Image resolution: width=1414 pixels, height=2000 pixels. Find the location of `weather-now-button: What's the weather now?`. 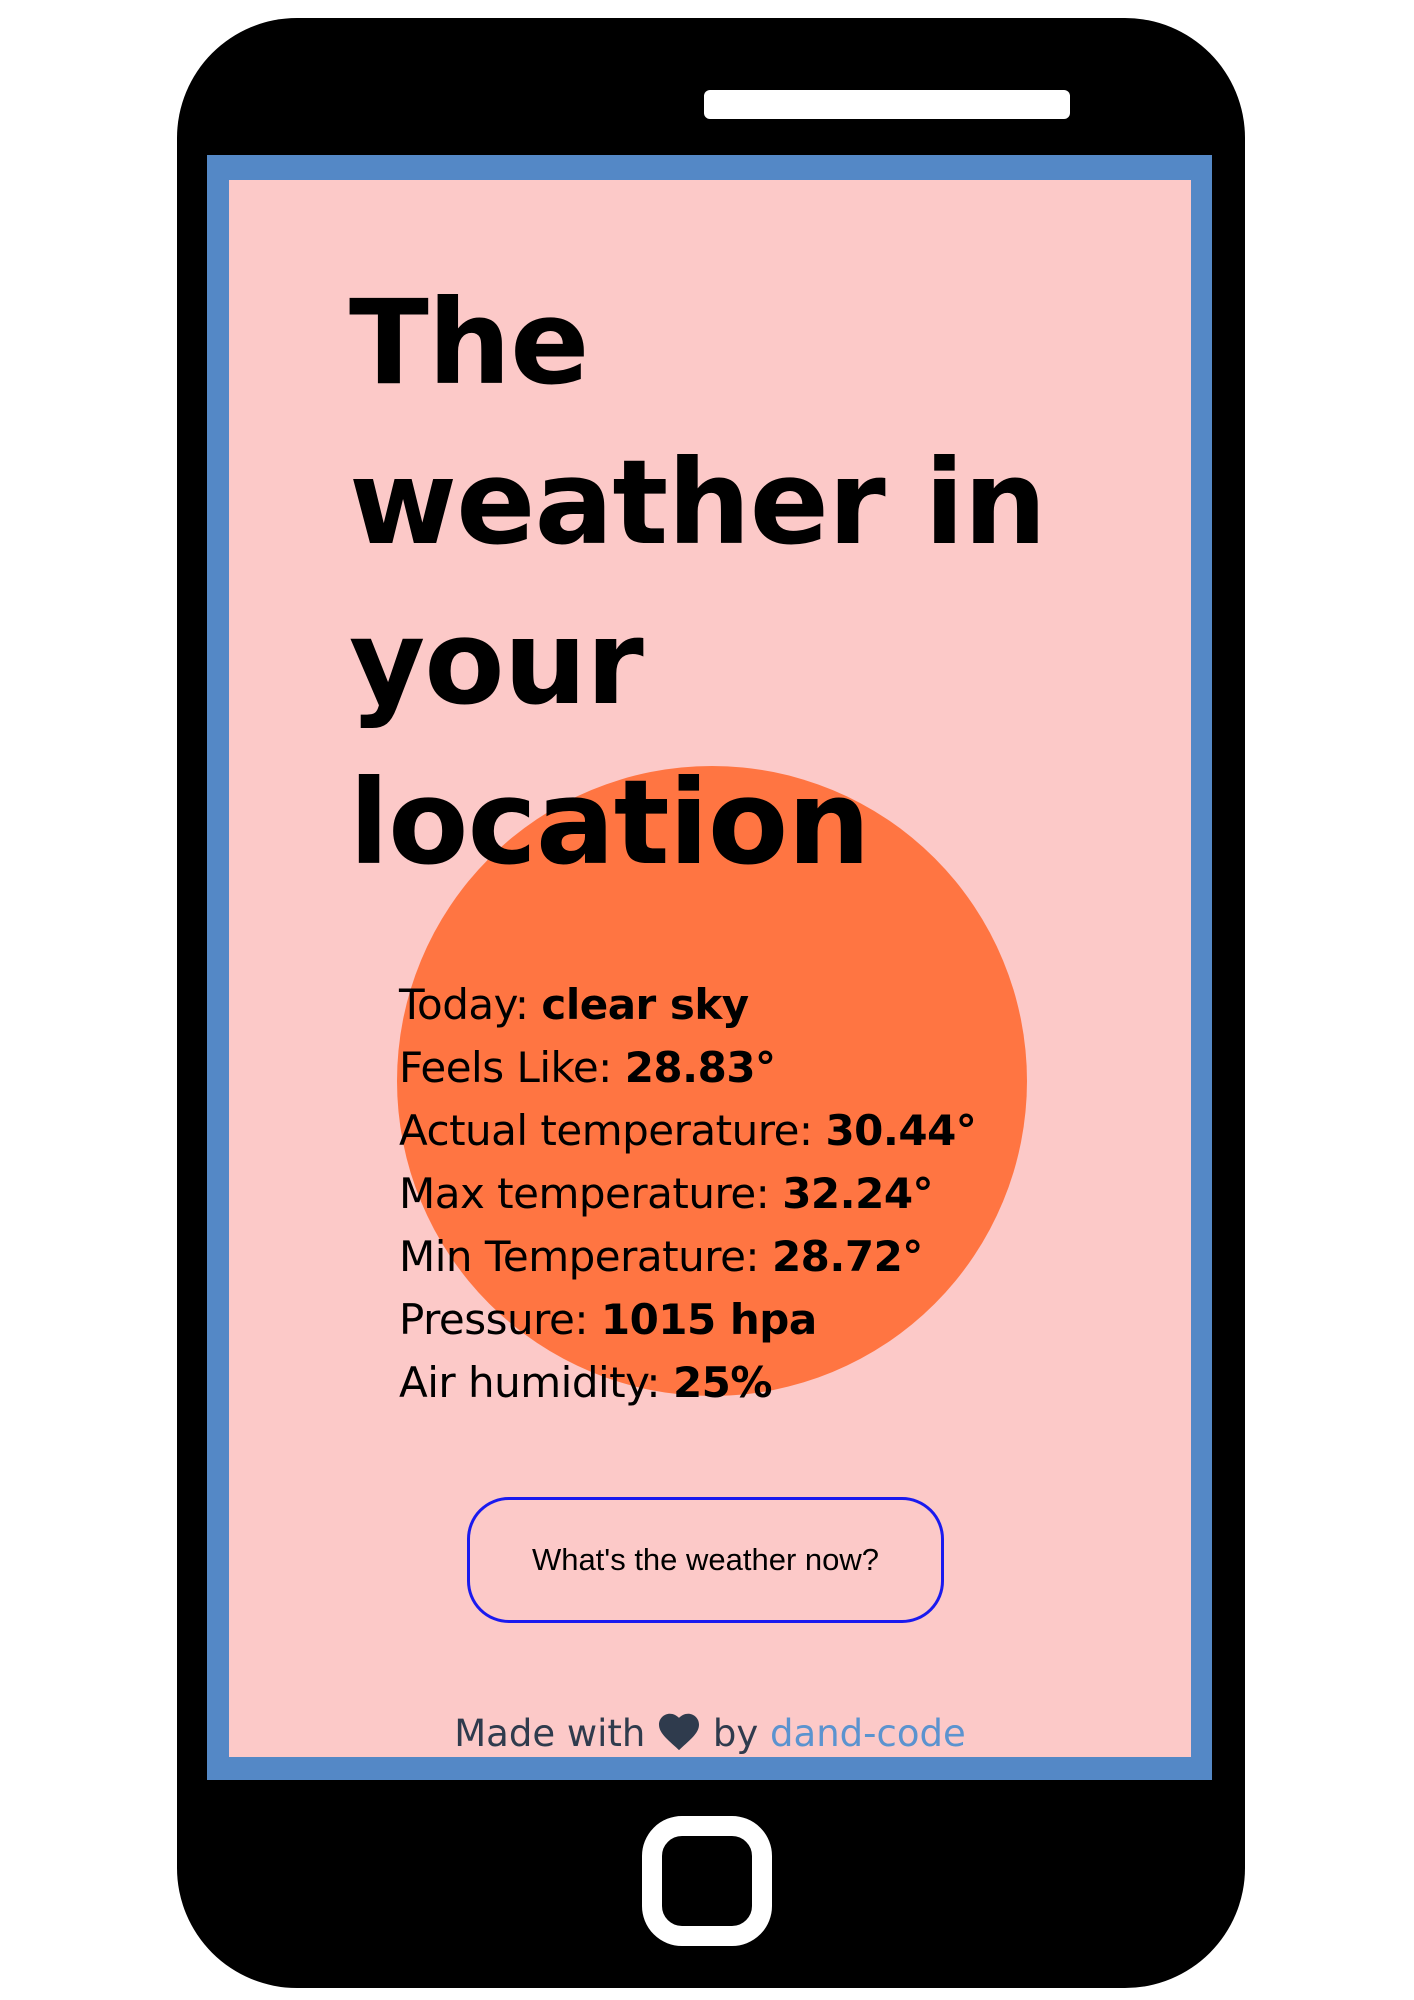

weather-now-button: What's the weather now? is located at coordinates (705, 1560).